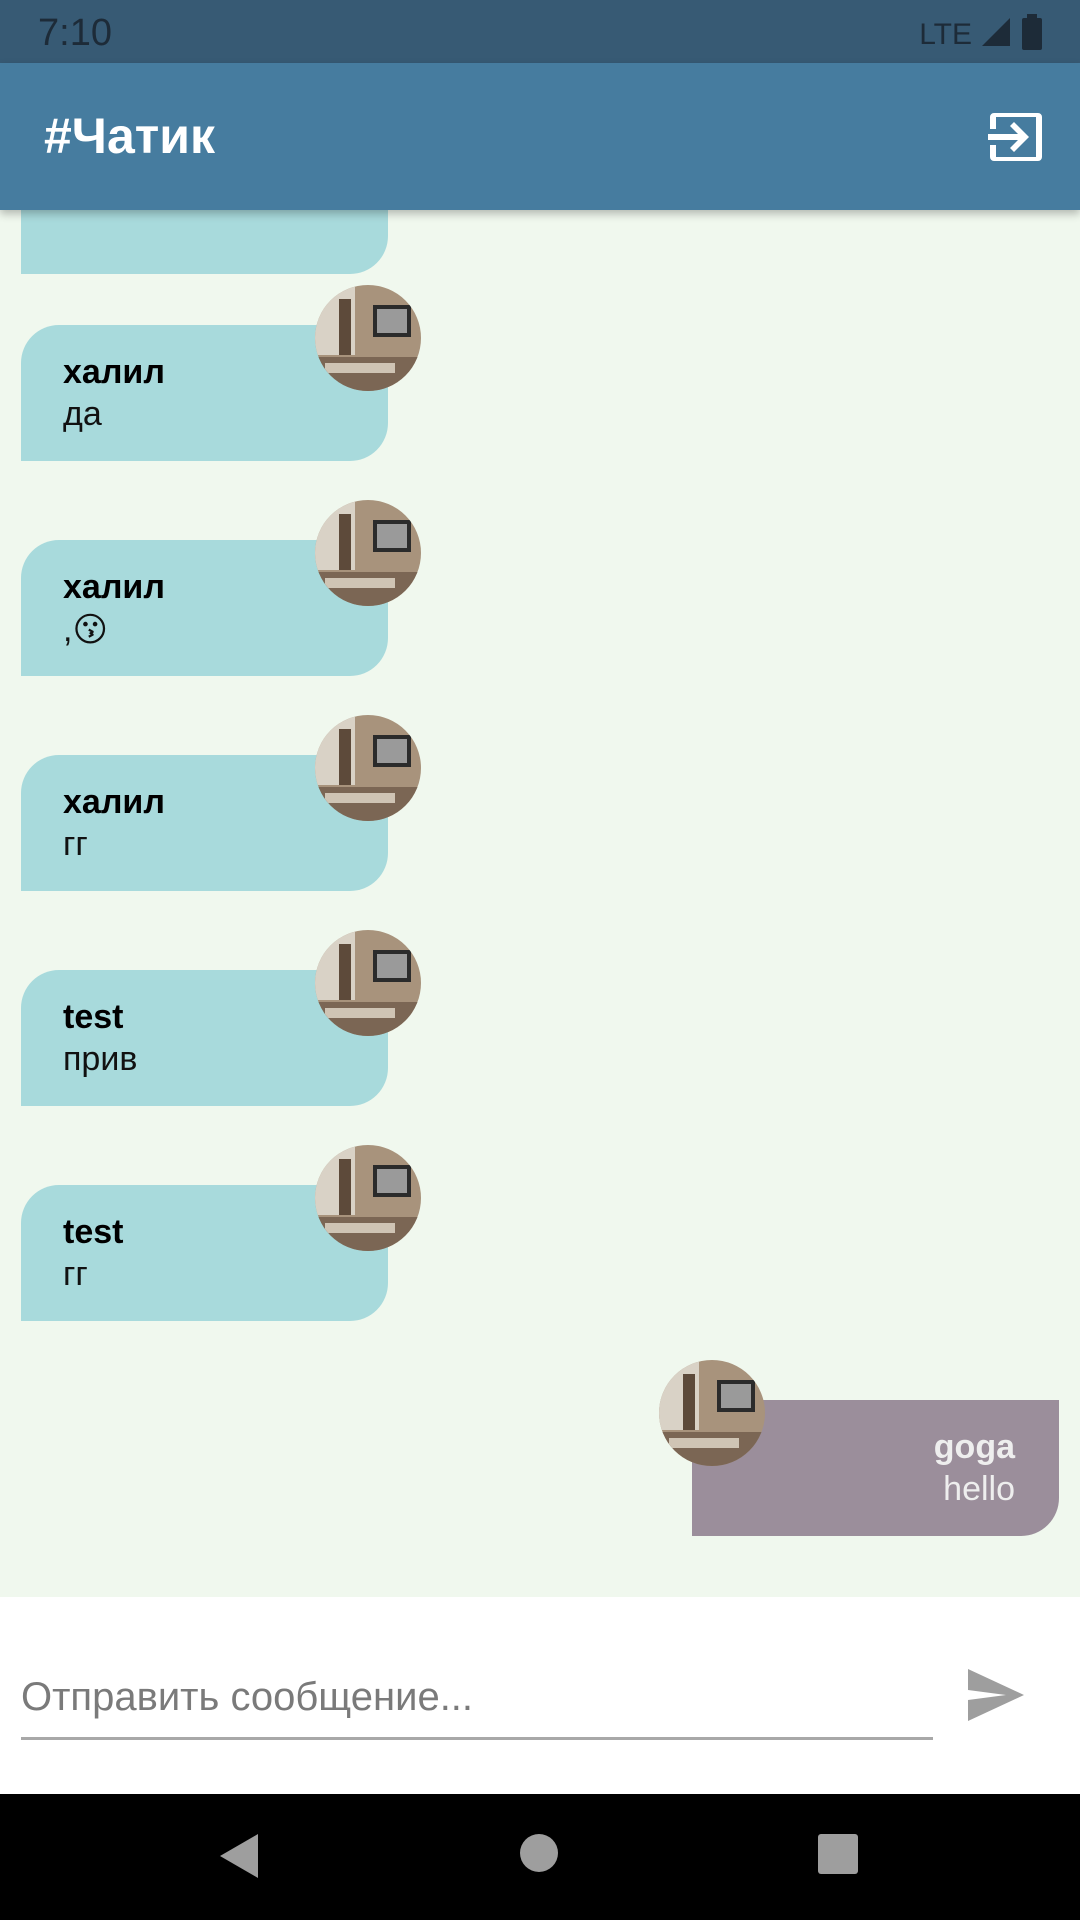 The width and height of the screenshot is (1080, 1920). Describe the element at coordinates (204, 242) in the screenshot. I see `message-bubble-partial` at that location.